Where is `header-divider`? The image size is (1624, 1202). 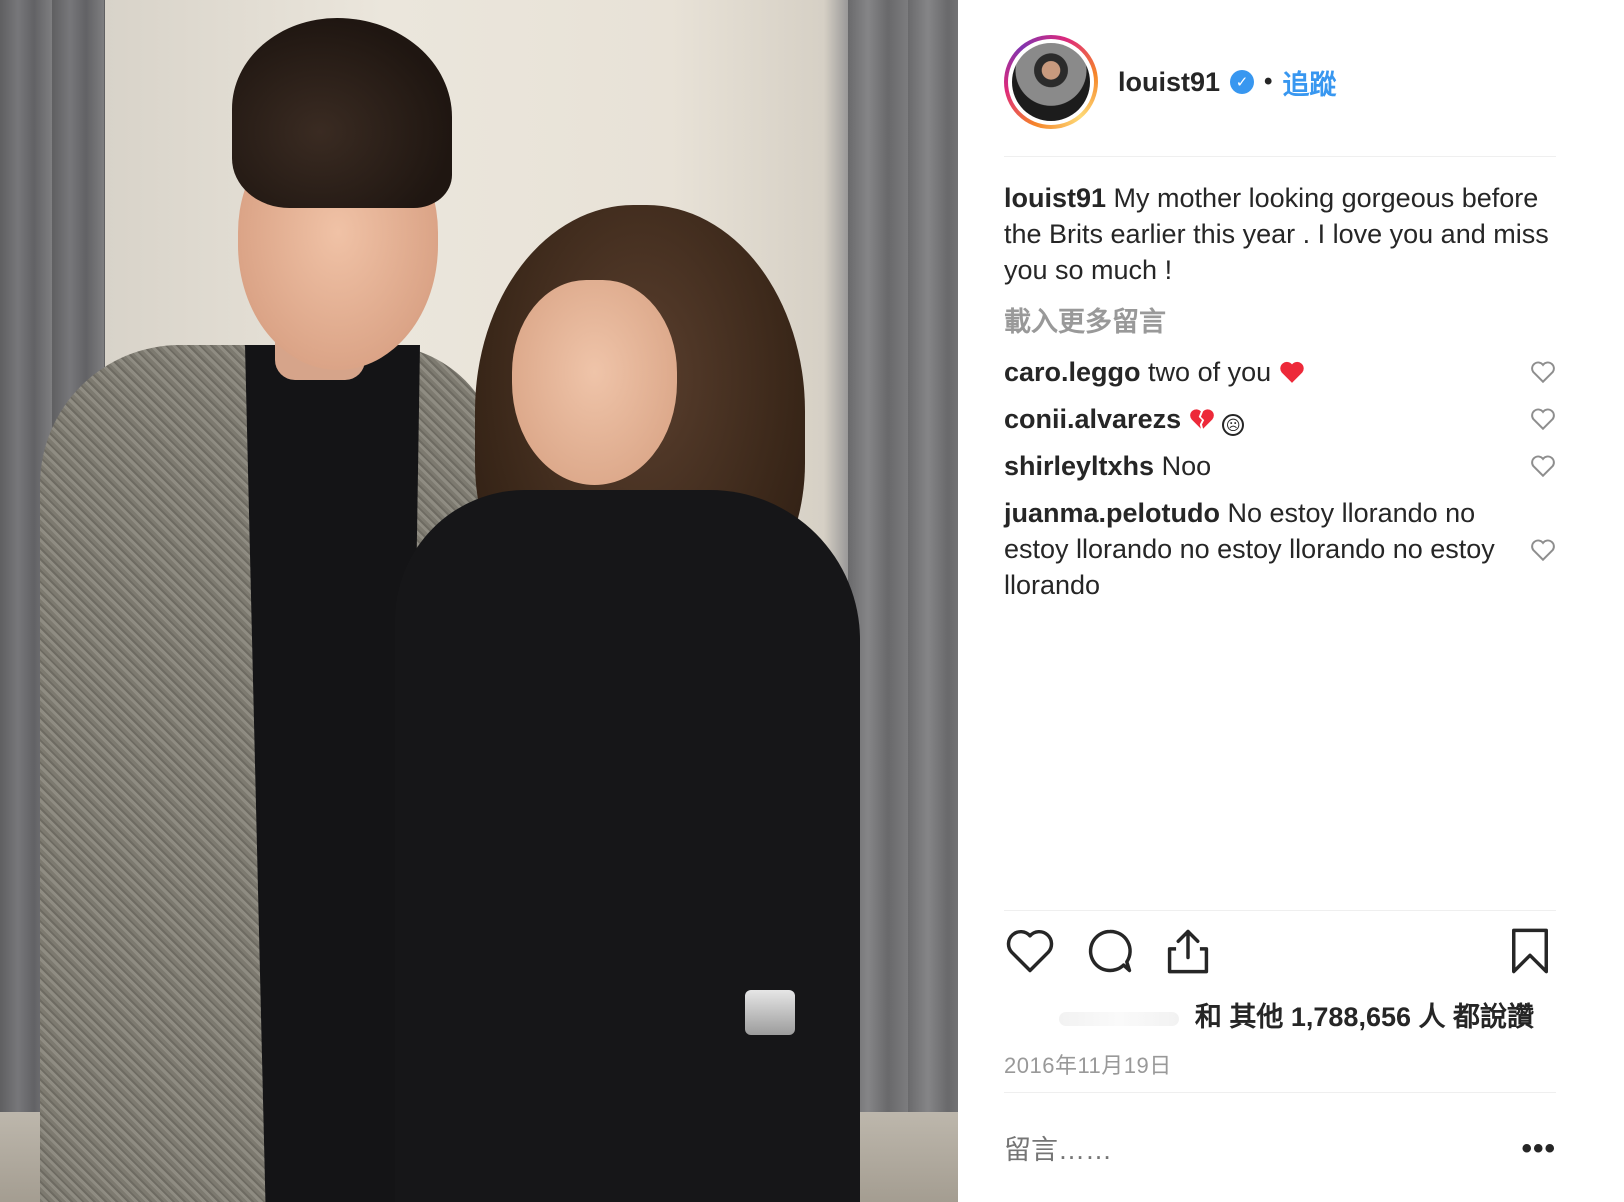 header-divider is located at coordinates (1280, 156).